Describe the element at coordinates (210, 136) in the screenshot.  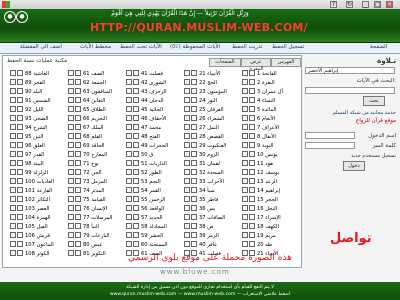
I see `surah-item: 28 القصص` at that location.